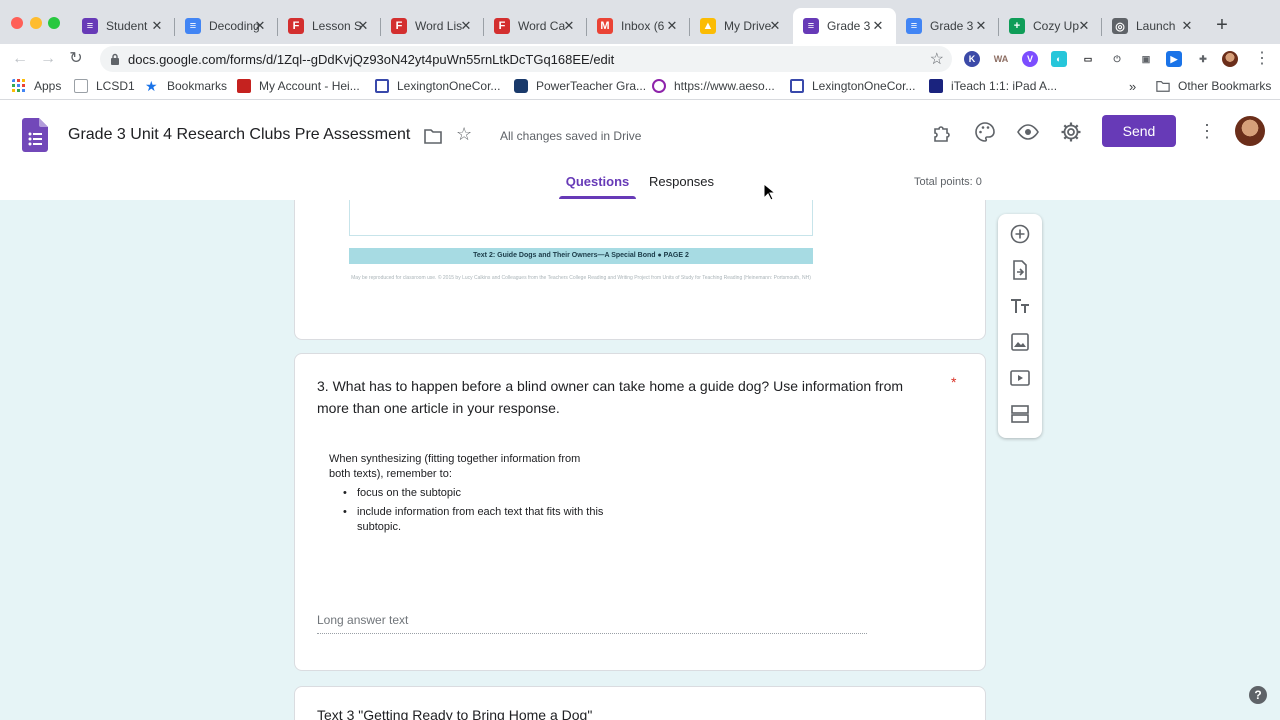 Image resolution: width=1280 pixels, height=720 pixels. What do you see at coordinates (985, 132) in the screenshot?
I see `palette-icon` at bounding box center [985, 132].